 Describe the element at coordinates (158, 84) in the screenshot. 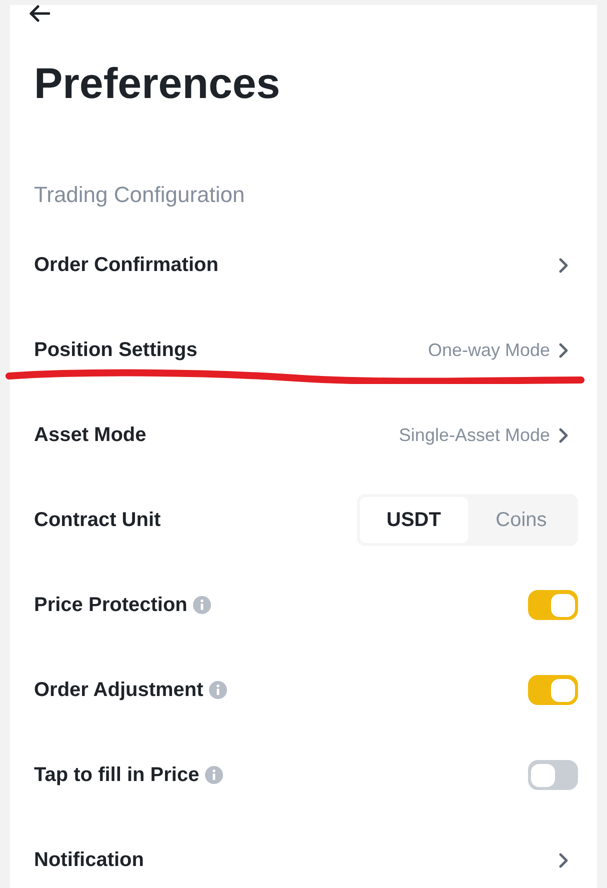

I see `page-title: Preferences` at that location.